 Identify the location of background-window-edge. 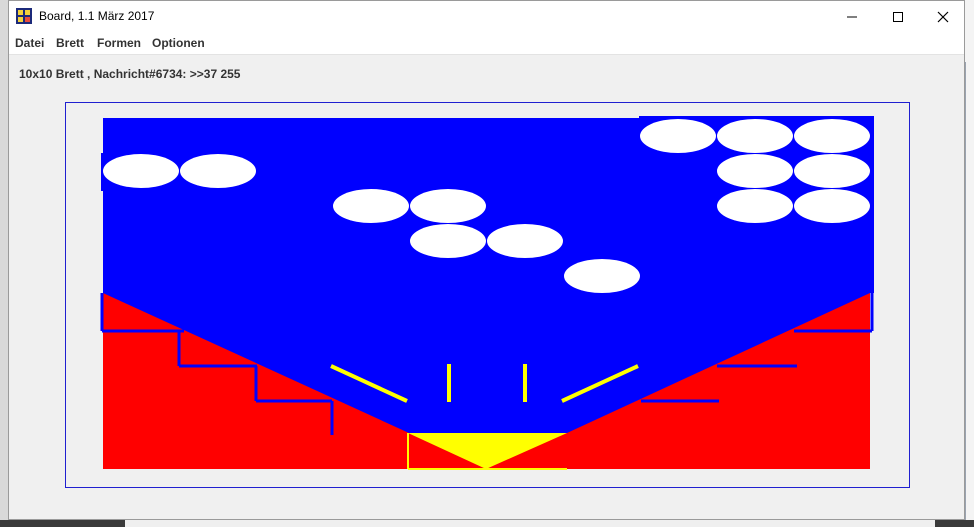
(969, 263).